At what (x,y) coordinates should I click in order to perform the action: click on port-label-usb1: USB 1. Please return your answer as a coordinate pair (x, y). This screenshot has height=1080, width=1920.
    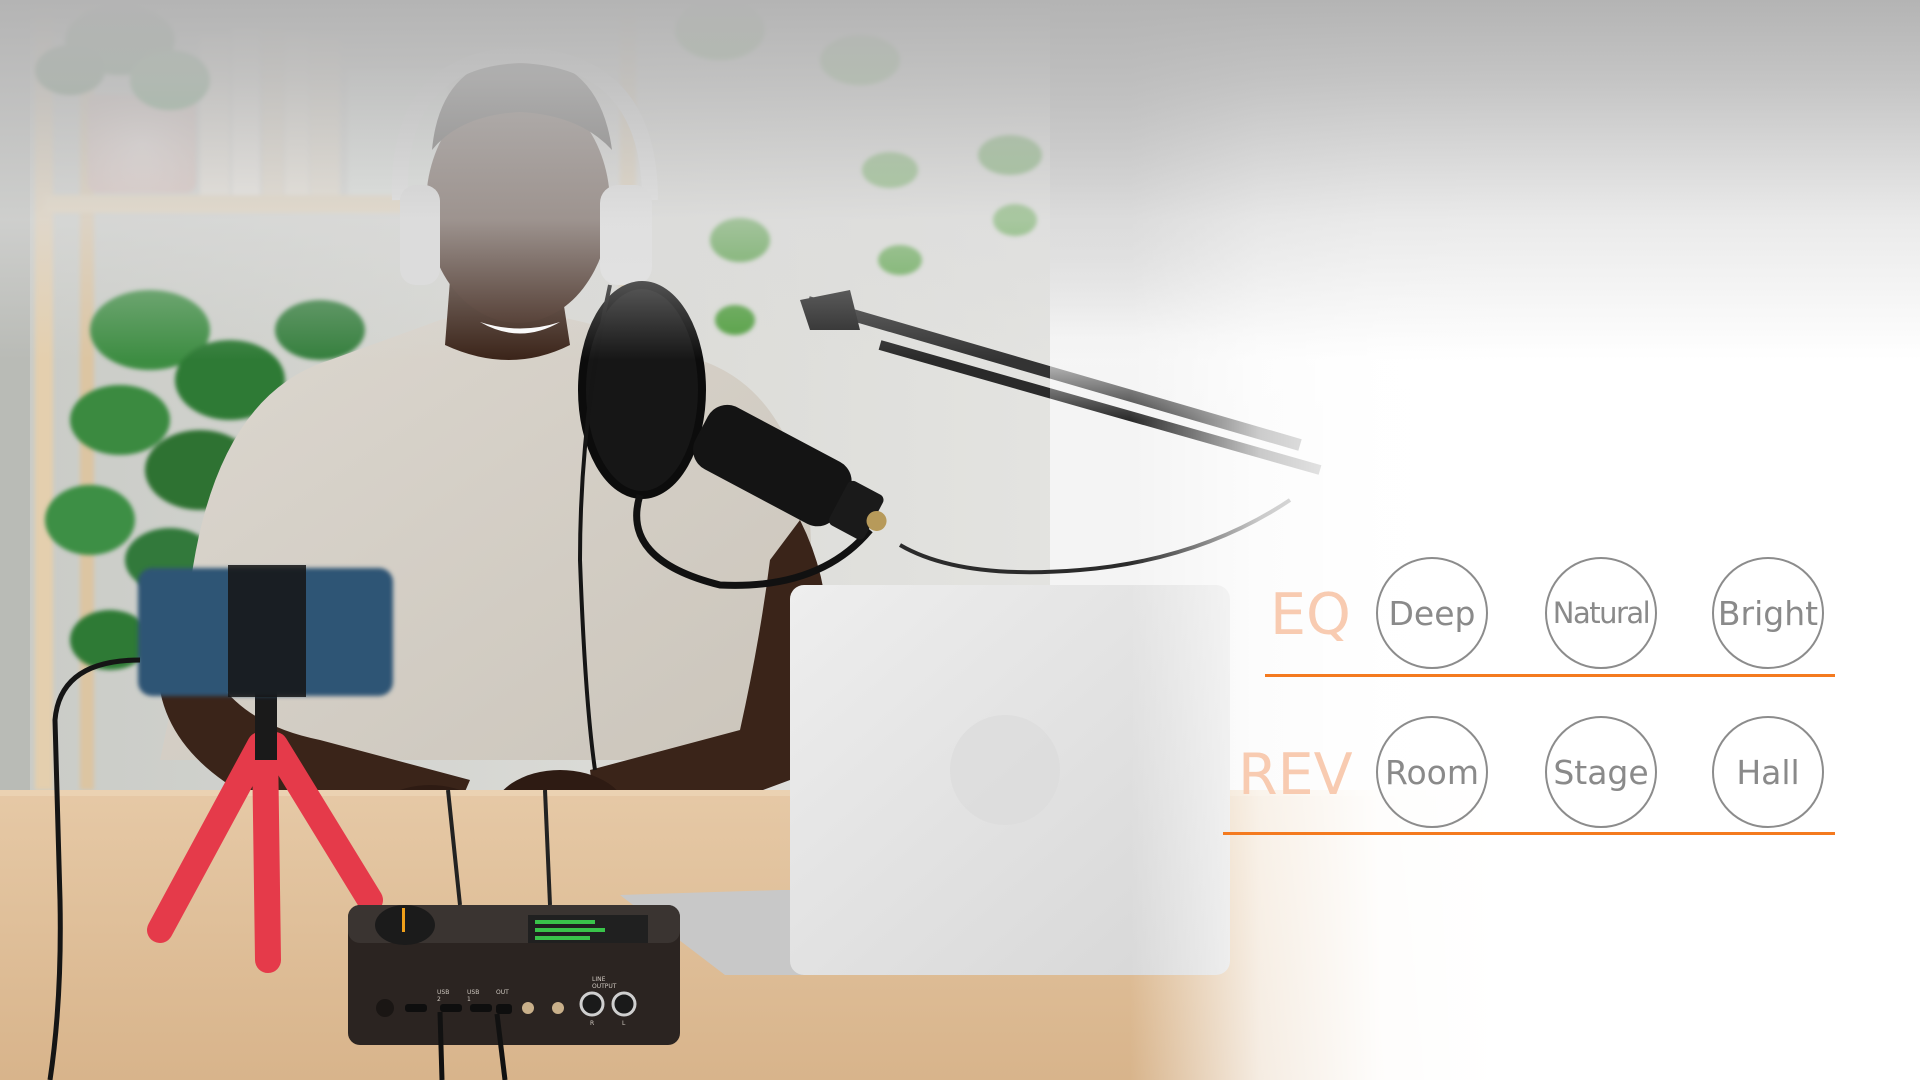
    Looking at the image, I should click on (473, 996).